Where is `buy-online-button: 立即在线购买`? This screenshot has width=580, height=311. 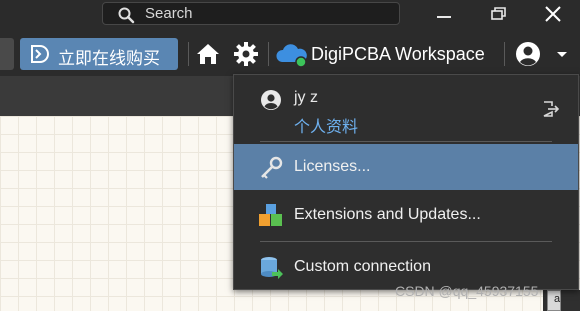 buy-online-button: 立即在线购买 is located at coordinates (99, 54).